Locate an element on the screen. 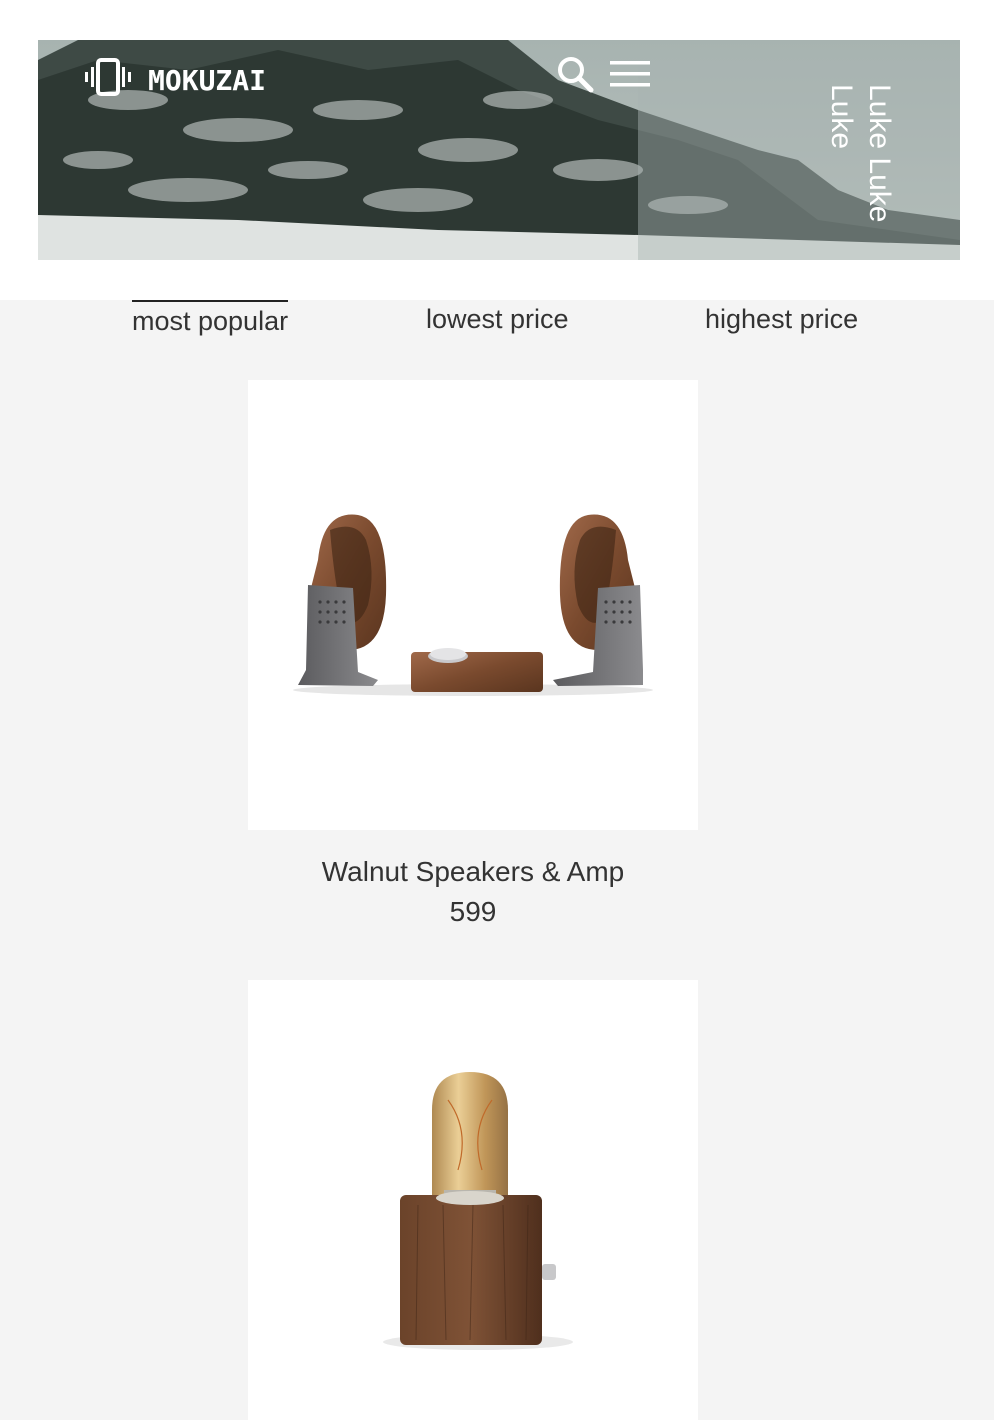 The image size is (994, 1420). walnut-speakers-image is located at coordinates (473, 605).